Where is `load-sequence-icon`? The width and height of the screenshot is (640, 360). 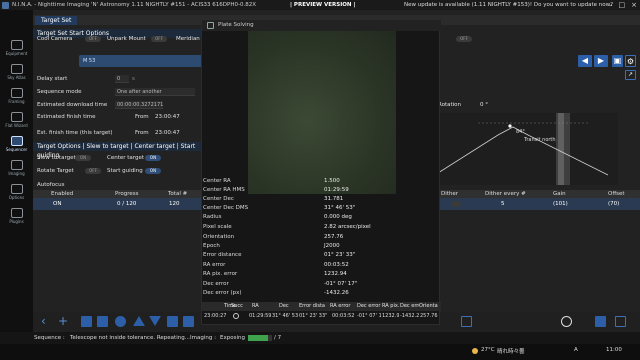
load-sequence-icon is located at coordinates (188, 321).